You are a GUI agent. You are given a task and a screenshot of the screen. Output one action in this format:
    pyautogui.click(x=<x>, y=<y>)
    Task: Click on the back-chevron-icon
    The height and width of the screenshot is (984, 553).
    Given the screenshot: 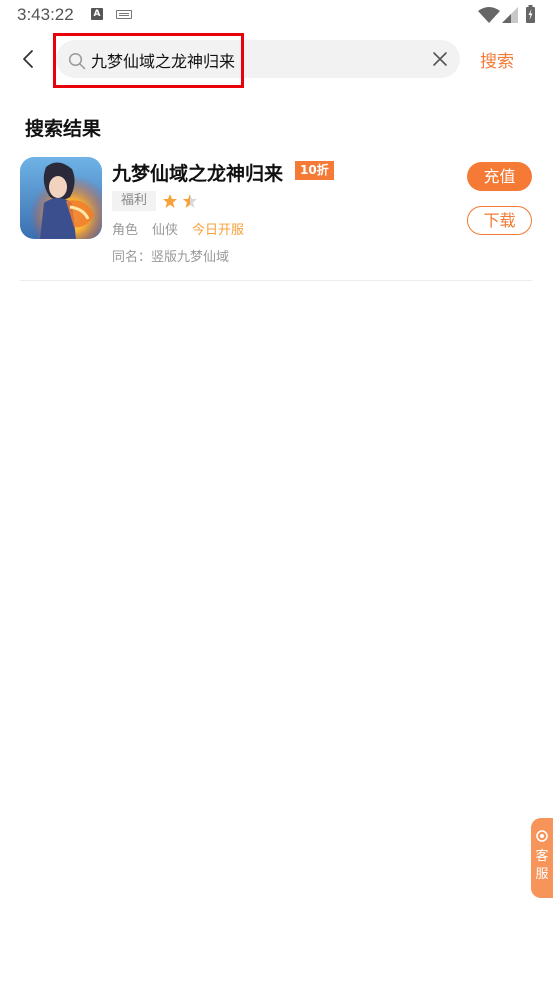 What is the action you would take?
    pyautogui.click(x=29, y=59)
    